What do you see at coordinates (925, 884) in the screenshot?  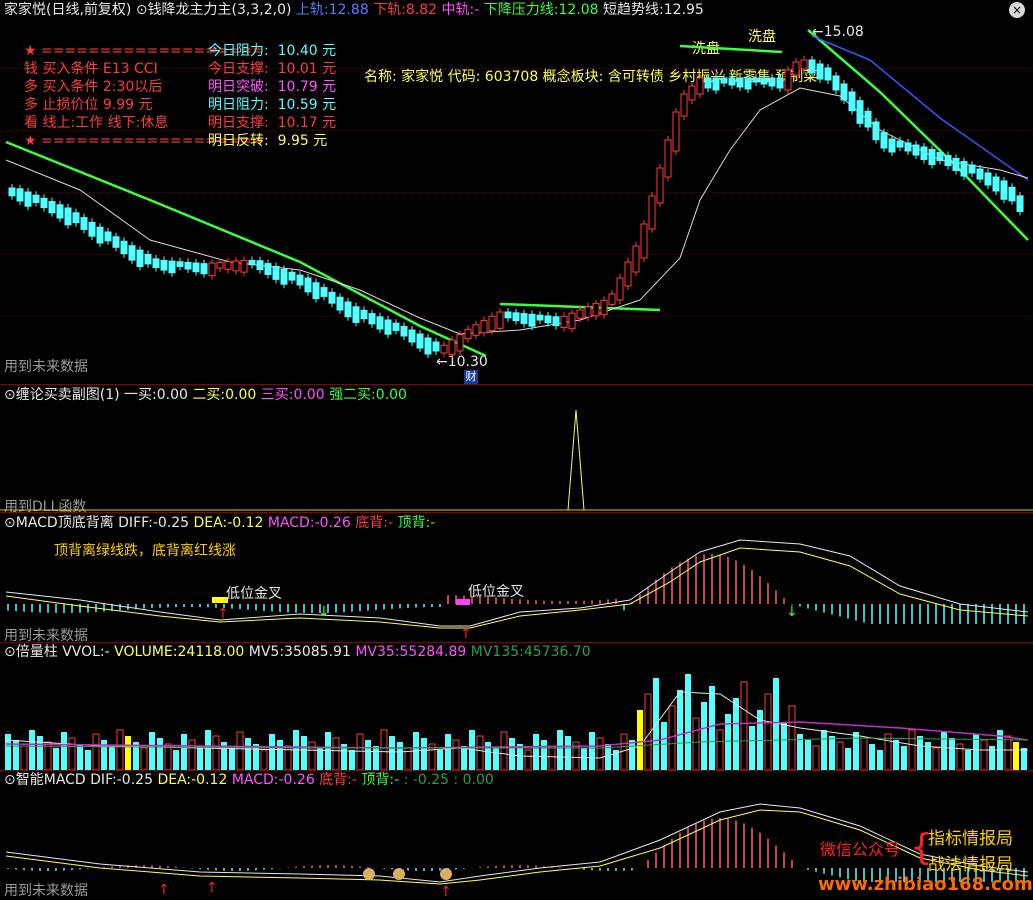 I see `watermark-site: www.zhibiao168.com` at bounding box center [925, 884].